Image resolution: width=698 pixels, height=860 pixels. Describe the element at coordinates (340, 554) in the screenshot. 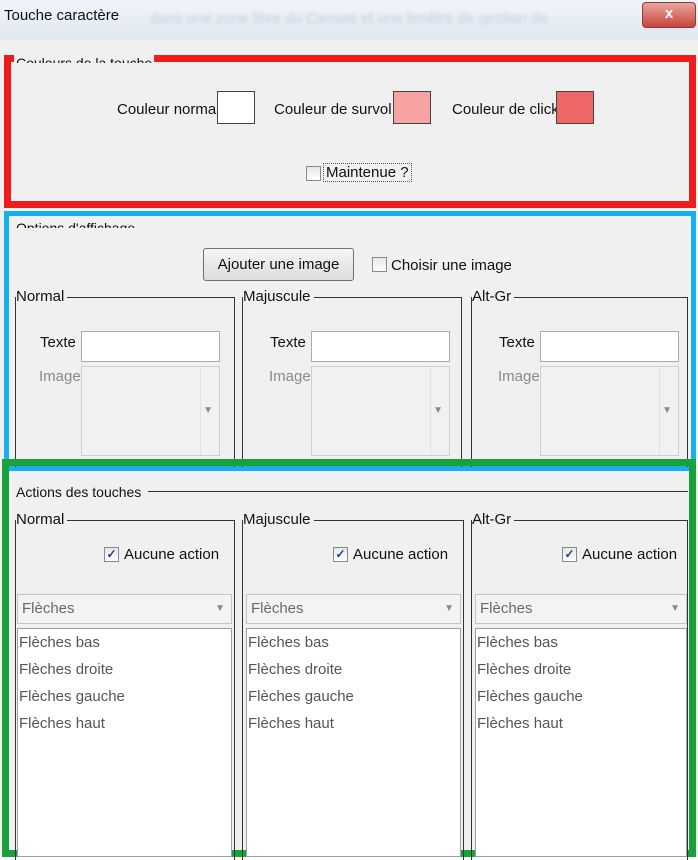

I see `no-action-checkbox-majuscule: ✓` at that location.